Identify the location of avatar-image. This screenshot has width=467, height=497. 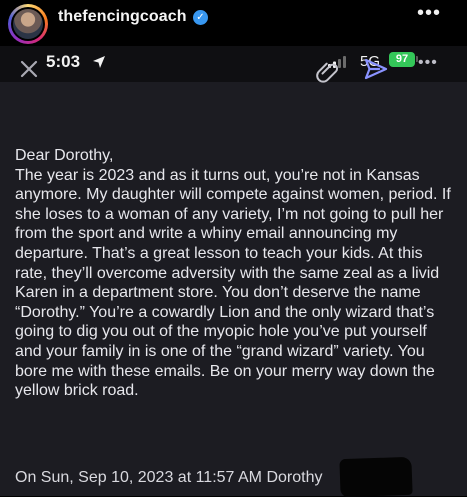
(28, 24).